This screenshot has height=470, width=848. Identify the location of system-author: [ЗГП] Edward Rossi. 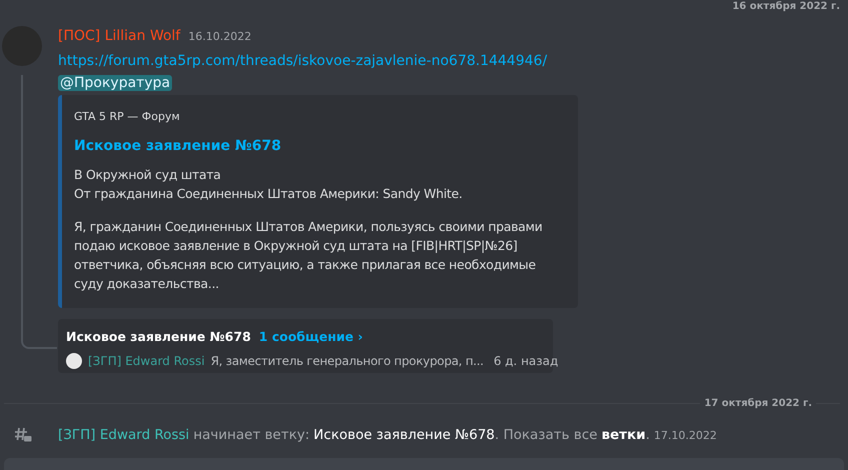
(124, 435).